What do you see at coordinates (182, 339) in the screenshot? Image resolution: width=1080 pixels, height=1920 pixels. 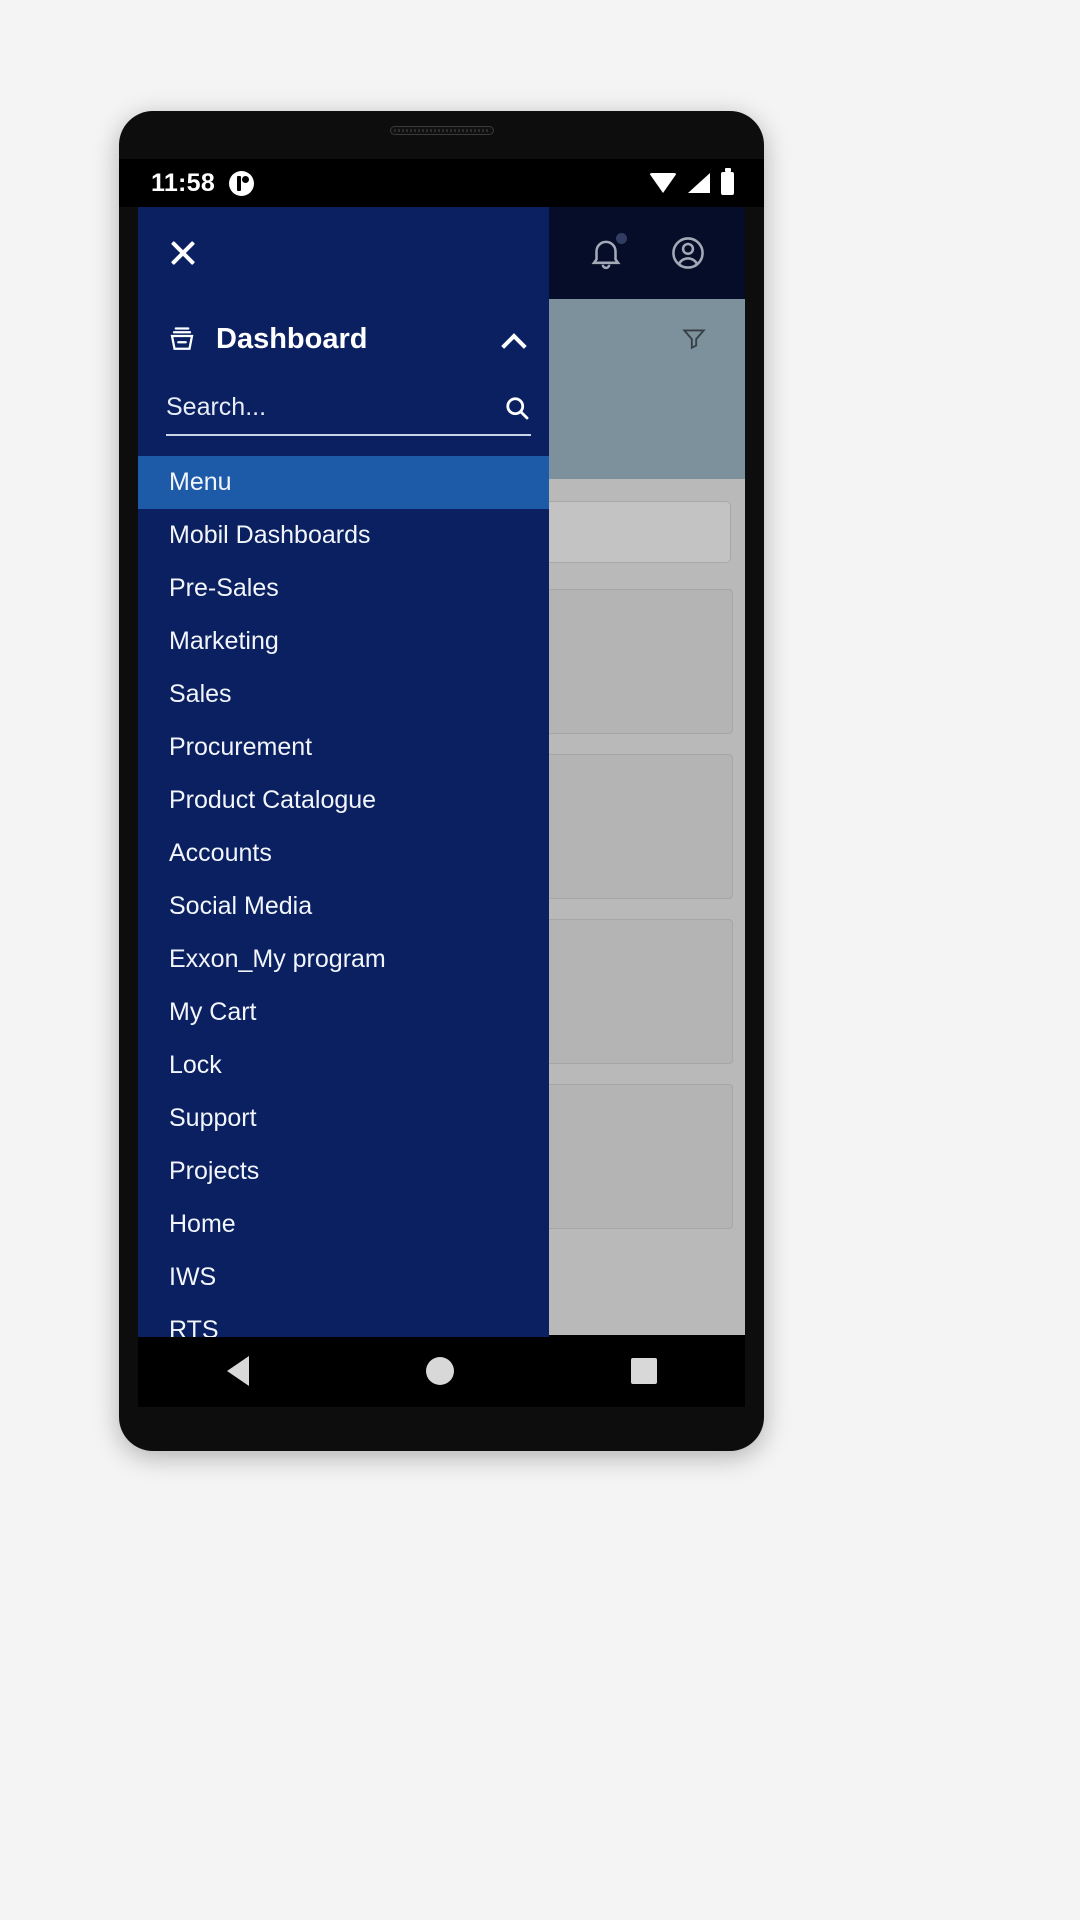 I see `dashboard-tray-icon` at bounding box center [182, 339].